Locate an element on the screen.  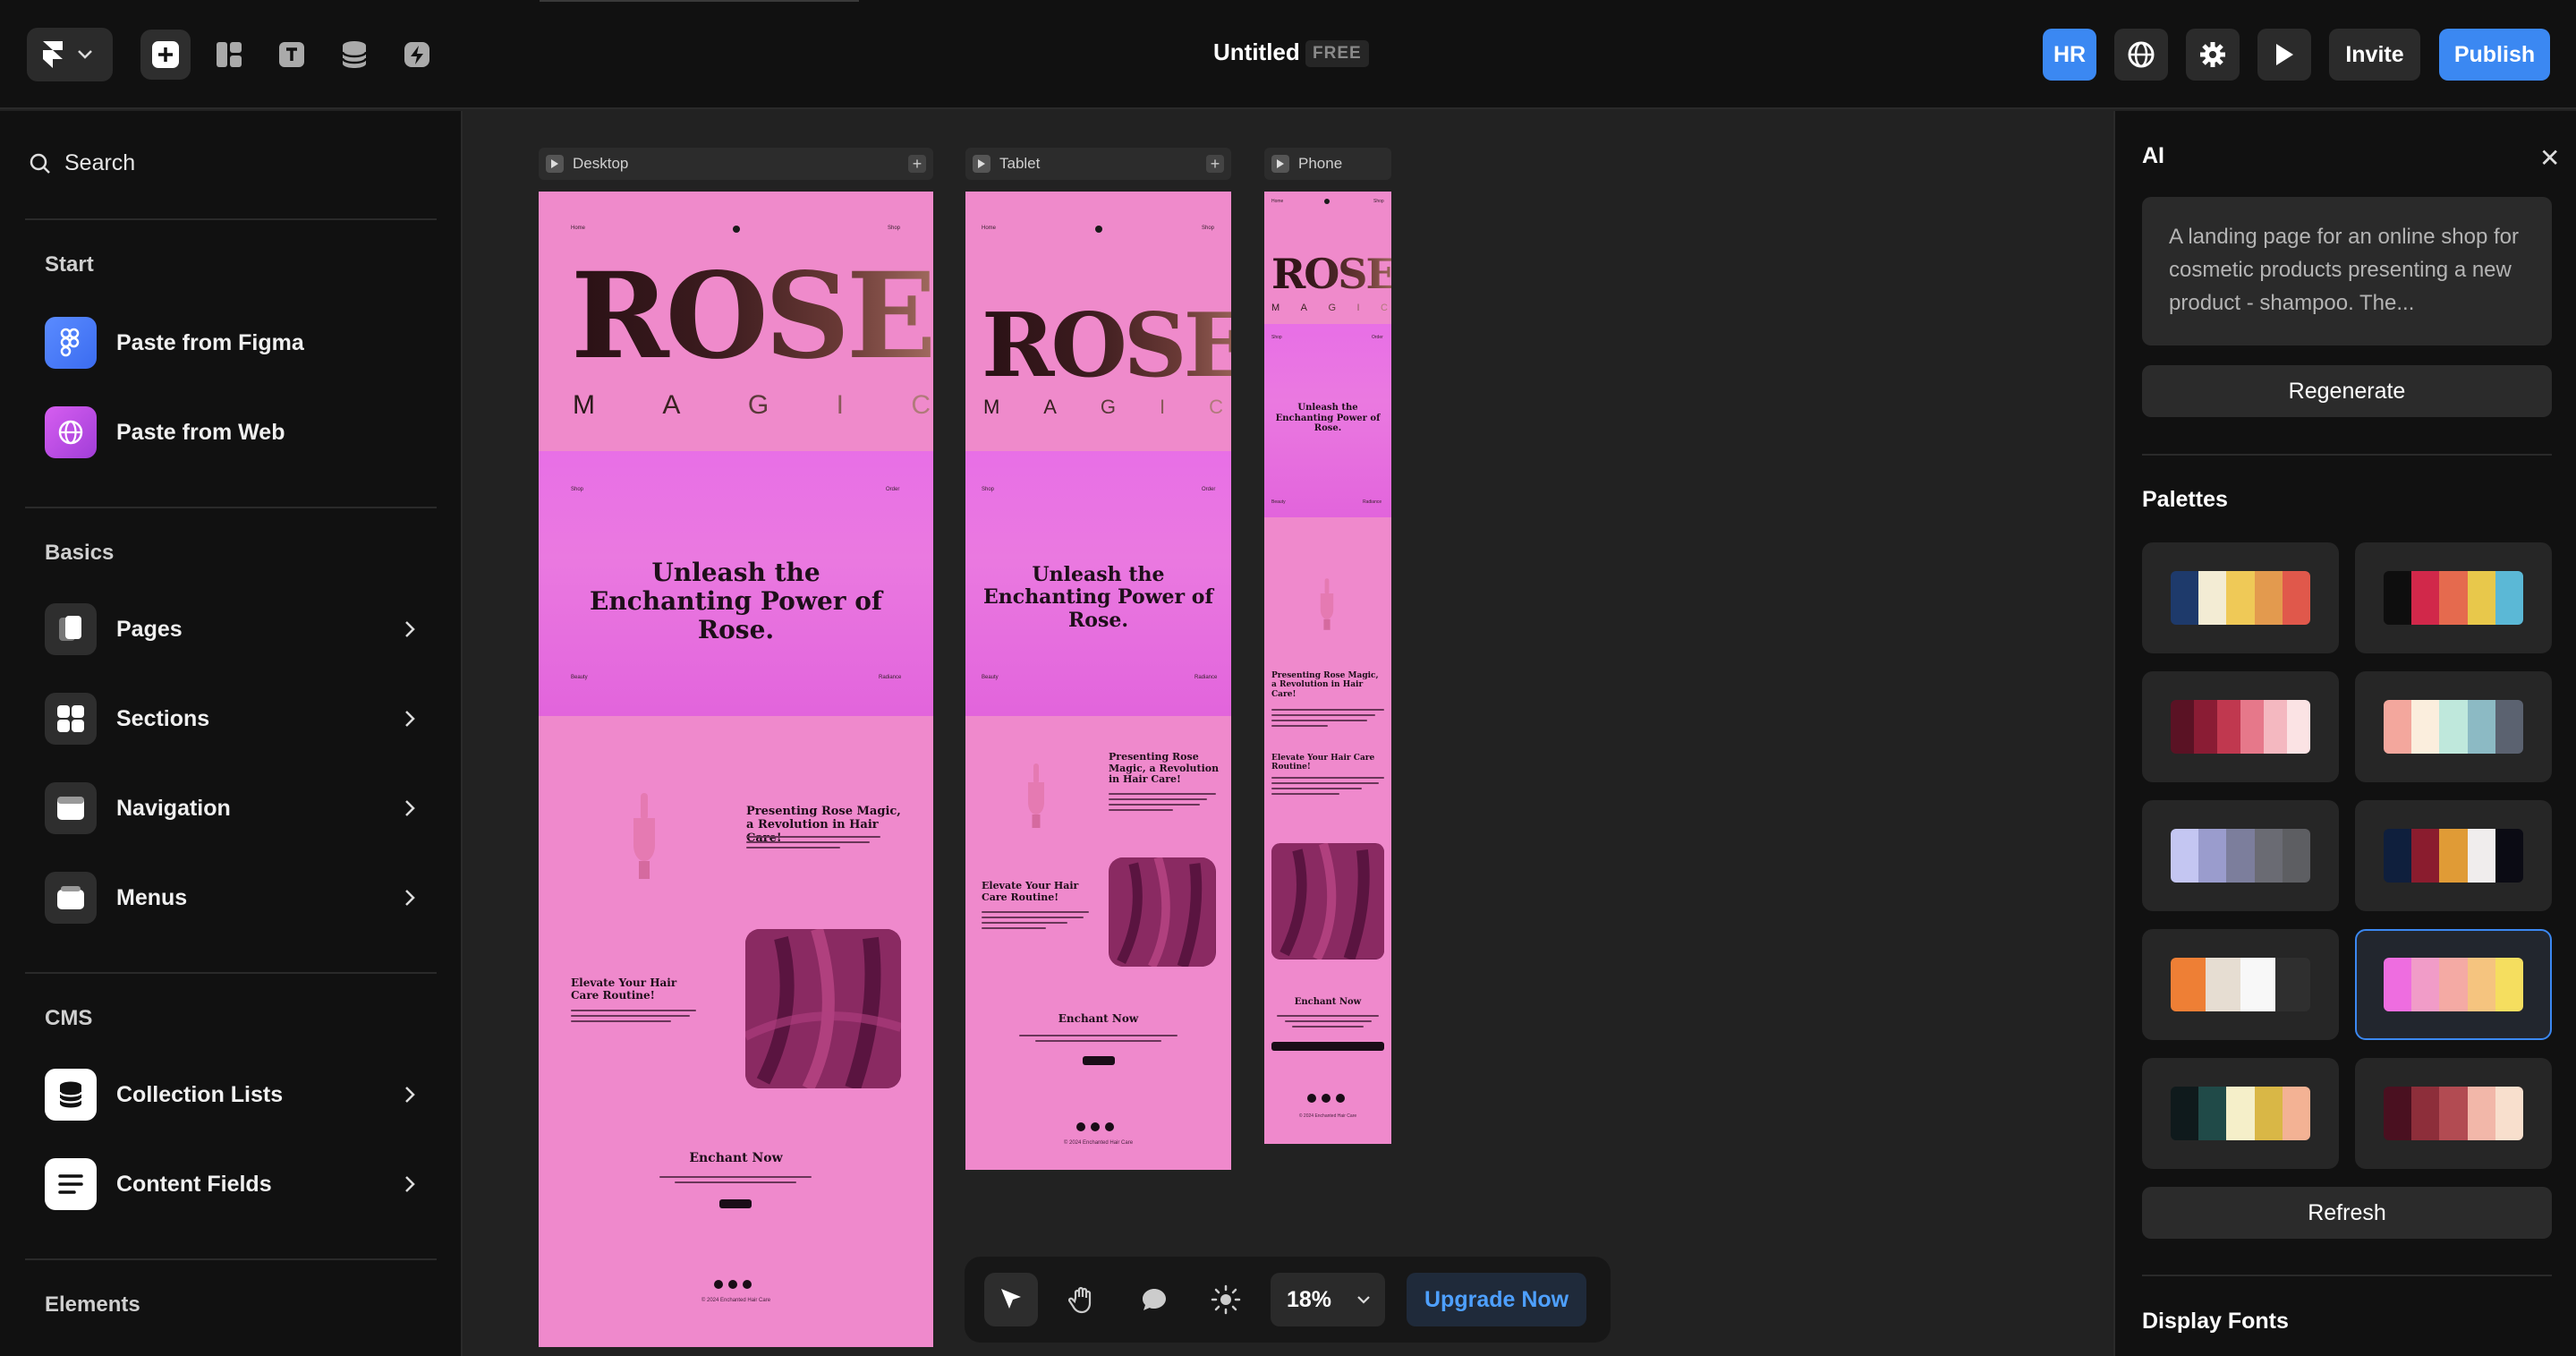
hand-icon is located at coordinates (1080, 1300).